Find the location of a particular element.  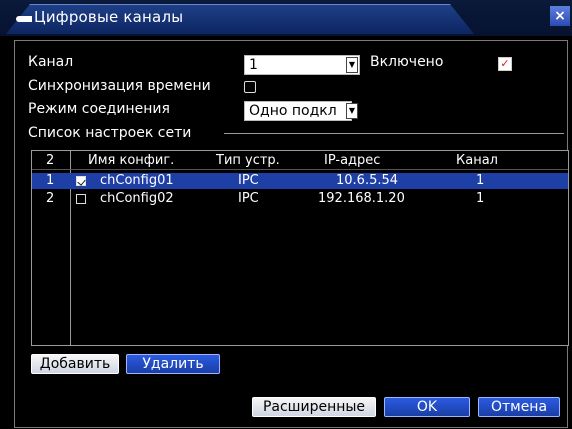

ok-button: OK is located at coordinates (427, 407).